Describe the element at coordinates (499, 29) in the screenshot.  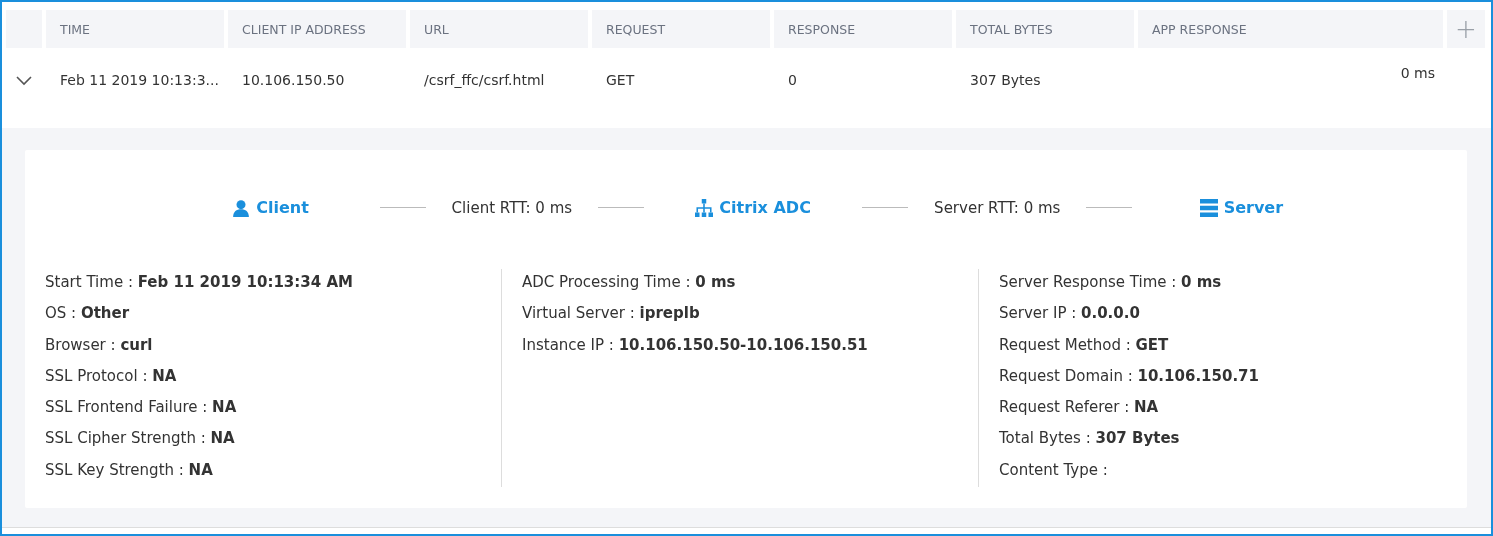
I see `column-header: URL` at that location.